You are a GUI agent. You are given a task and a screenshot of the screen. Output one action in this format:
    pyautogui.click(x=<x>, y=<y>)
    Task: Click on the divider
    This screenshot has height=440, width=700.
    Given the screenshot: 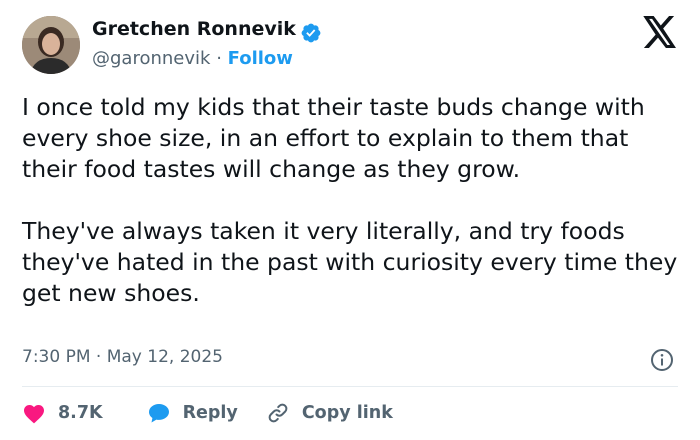 What is the action you would take?
    pyautogui.click(x=350, y=386)
    